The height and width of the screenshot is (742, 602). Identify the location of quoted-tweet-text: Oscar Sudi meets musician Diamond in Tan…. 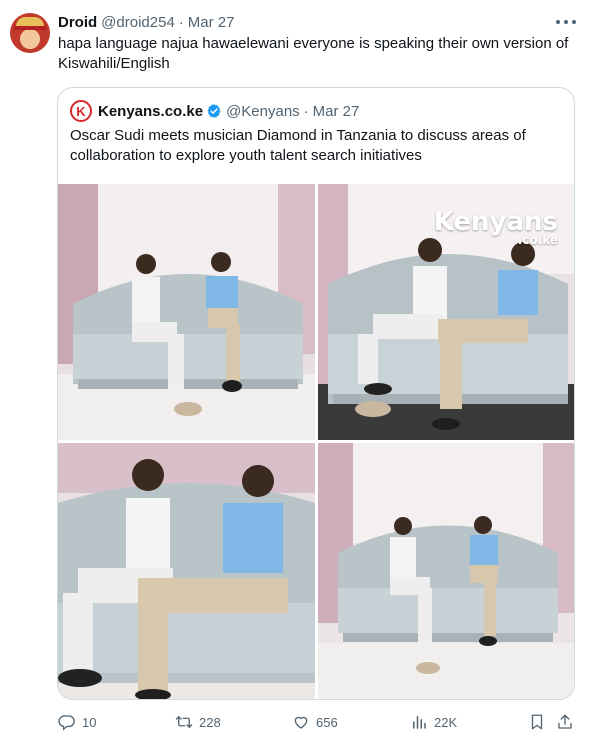
(298, 145).